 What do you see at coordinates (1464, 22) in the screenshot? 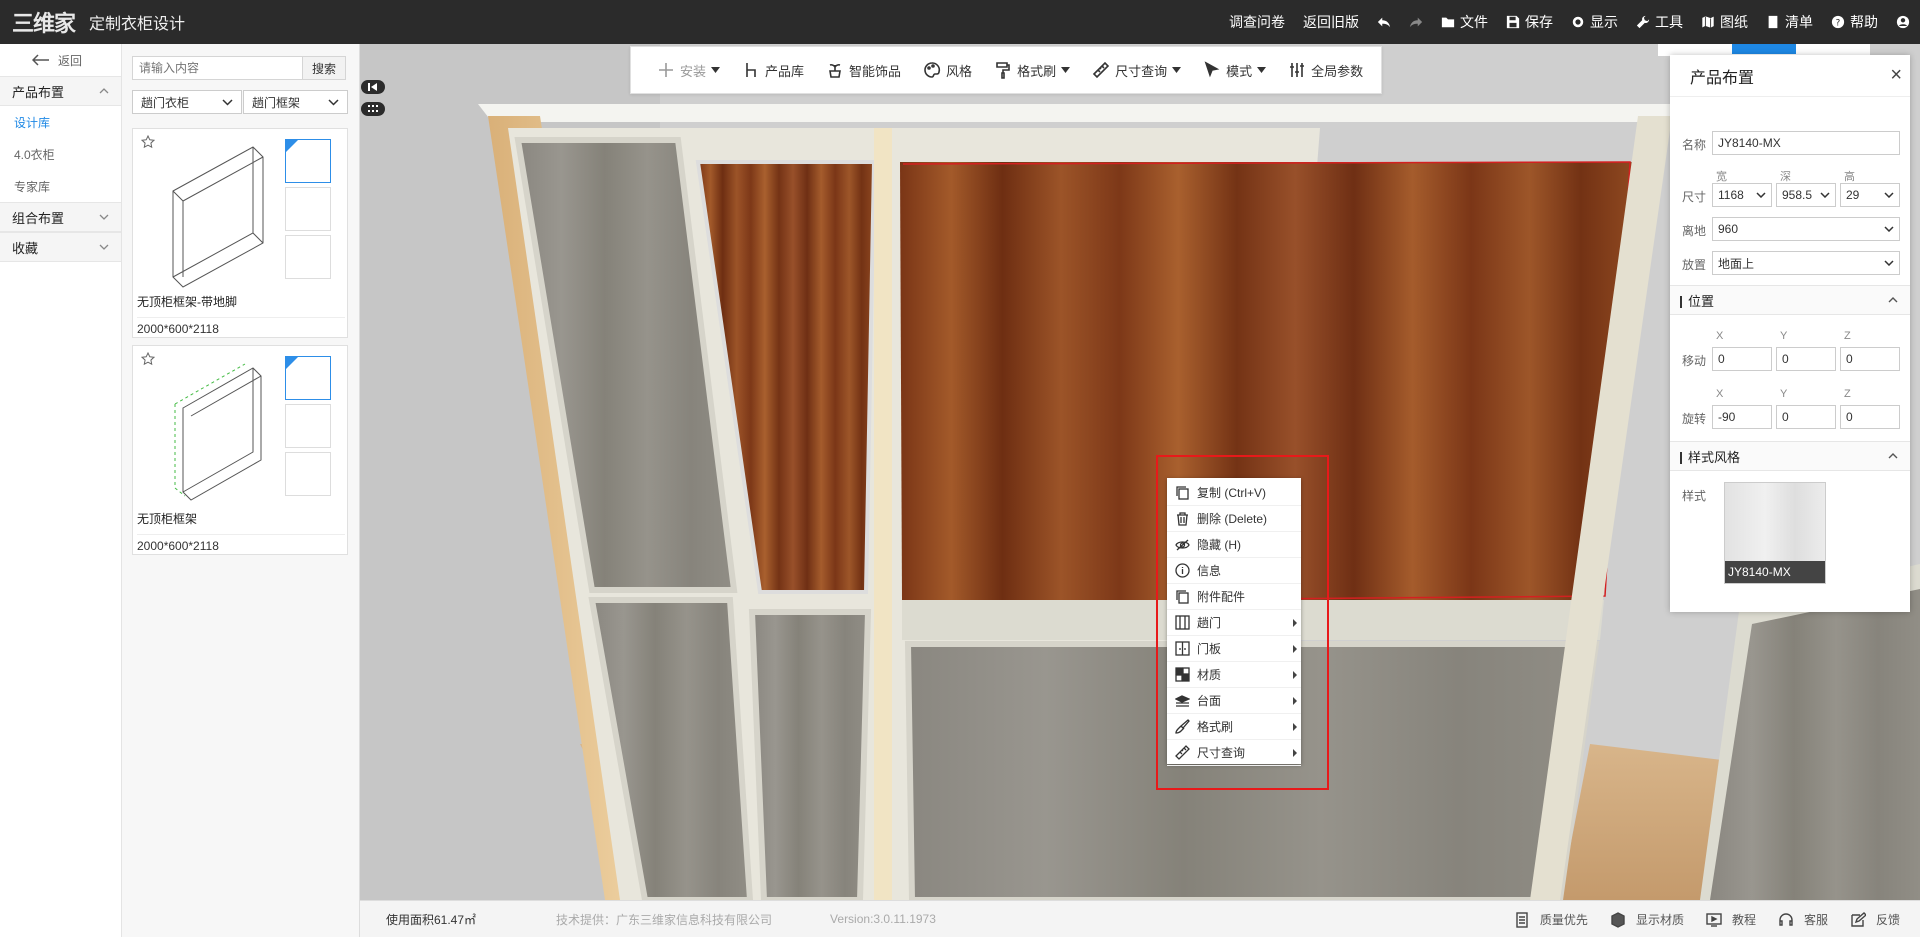
I see `file-menu: 文件` at bounding box center [1464, 22].